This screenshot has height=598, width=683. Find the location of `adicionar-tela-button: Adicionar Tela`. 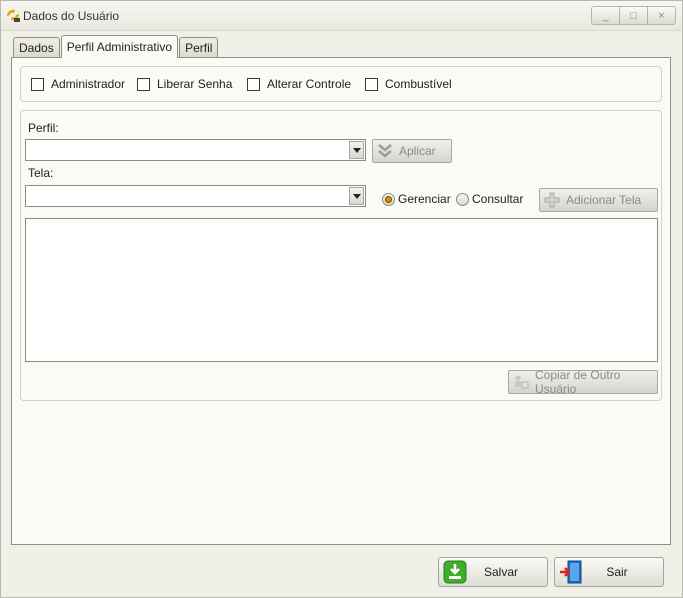

adicionar-tela-button: Adicionar Tela is located at coordinates (598, 200).